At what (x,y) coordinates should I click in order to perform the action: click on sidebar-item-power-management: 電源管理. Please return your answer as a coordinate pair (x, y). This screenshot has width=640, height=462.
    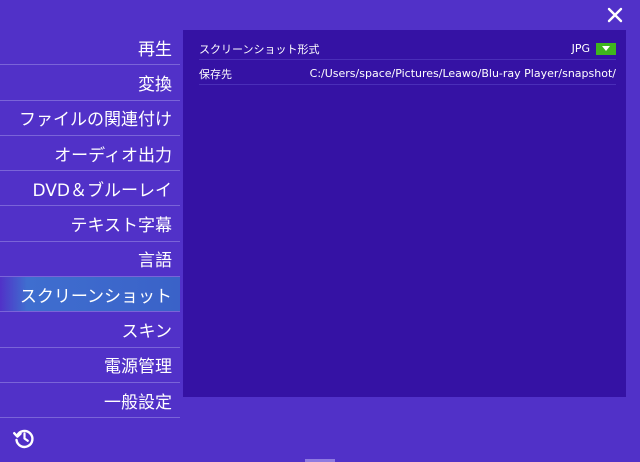
    Looking at the image, I should click on (90, 365).